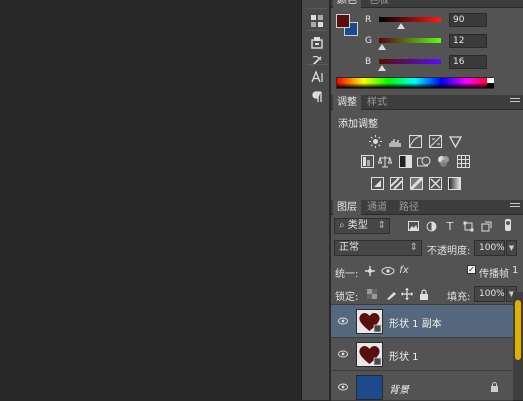  I want to click on vibrance-icon, so click(455, 141).